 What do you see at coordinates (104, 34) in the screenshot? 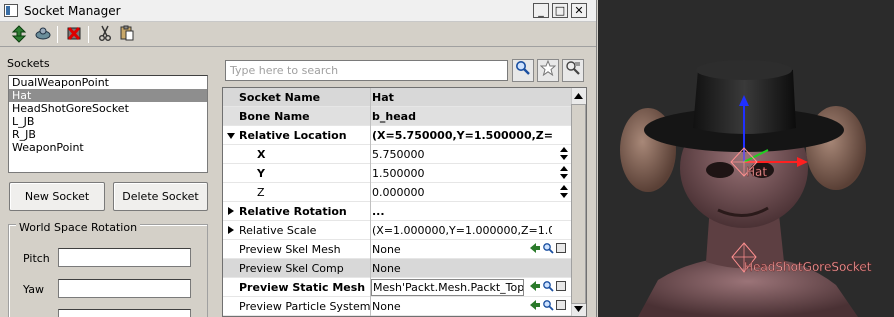
I see `cut-icon` at bounding box center [104, 34].